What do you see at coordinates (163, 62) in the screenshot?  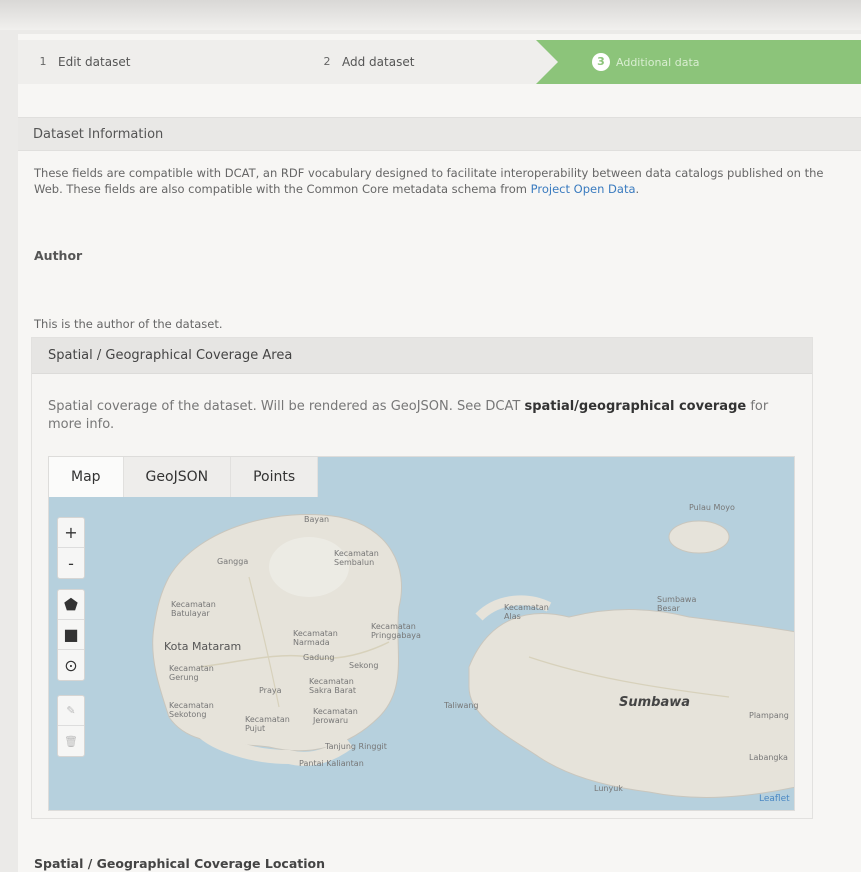 I see `stage-edit-dataset: 1 Edit dataset` at bounding box center [163, 62].